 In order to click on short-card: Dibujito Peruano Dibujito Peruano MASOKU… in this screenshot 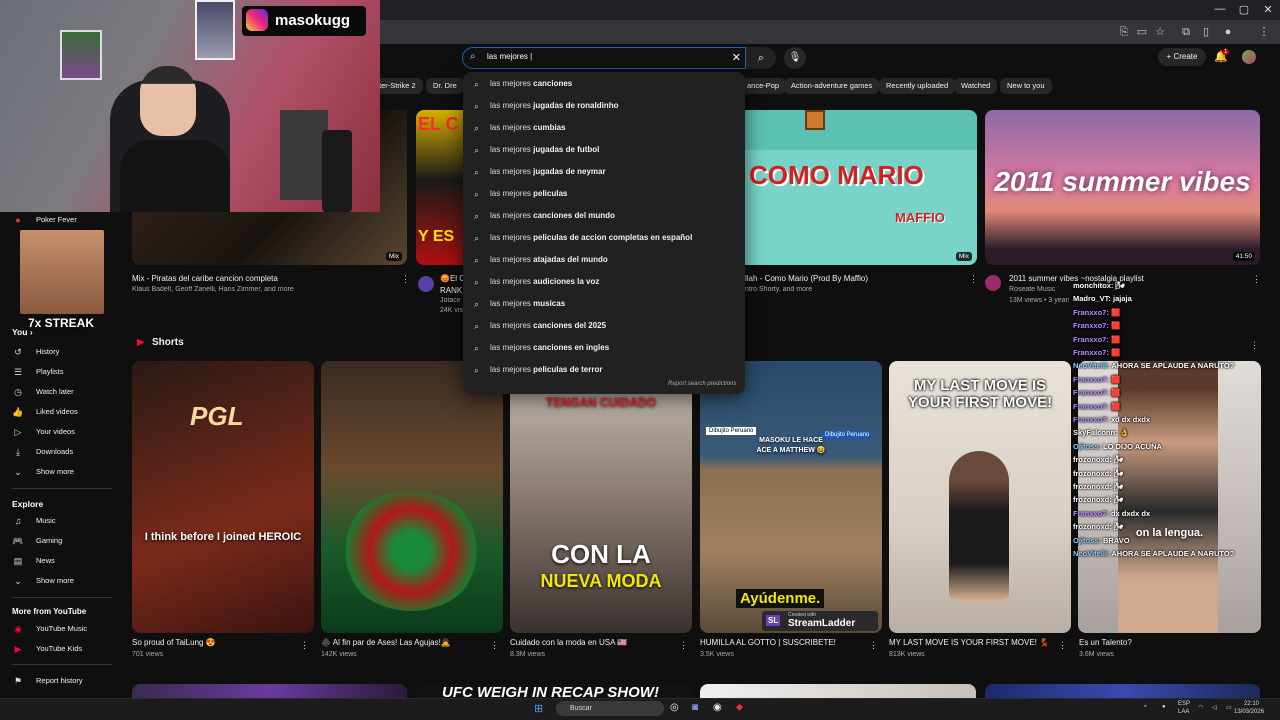, I will do `click(791, 497)`.